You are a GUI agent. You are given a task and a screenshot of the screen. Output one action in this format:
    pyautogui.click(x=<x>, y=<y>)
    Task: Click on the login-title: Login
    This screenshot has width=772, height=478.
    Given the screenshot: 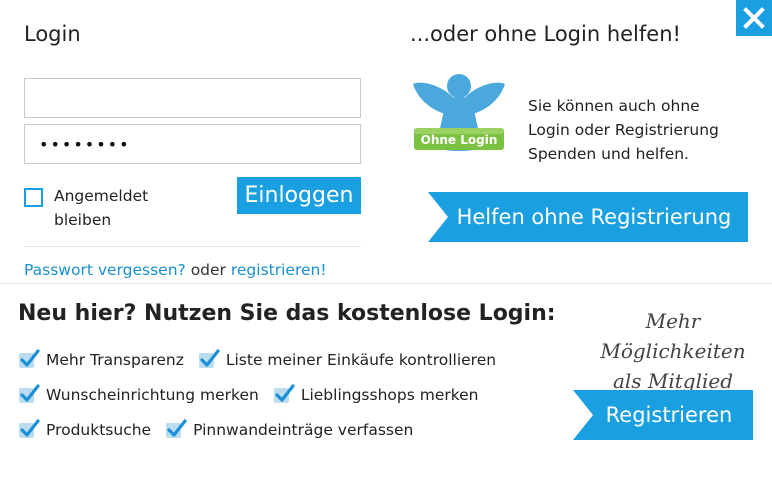 What is the action you would take?
    pyautogui.click(x=52, y=34)
    